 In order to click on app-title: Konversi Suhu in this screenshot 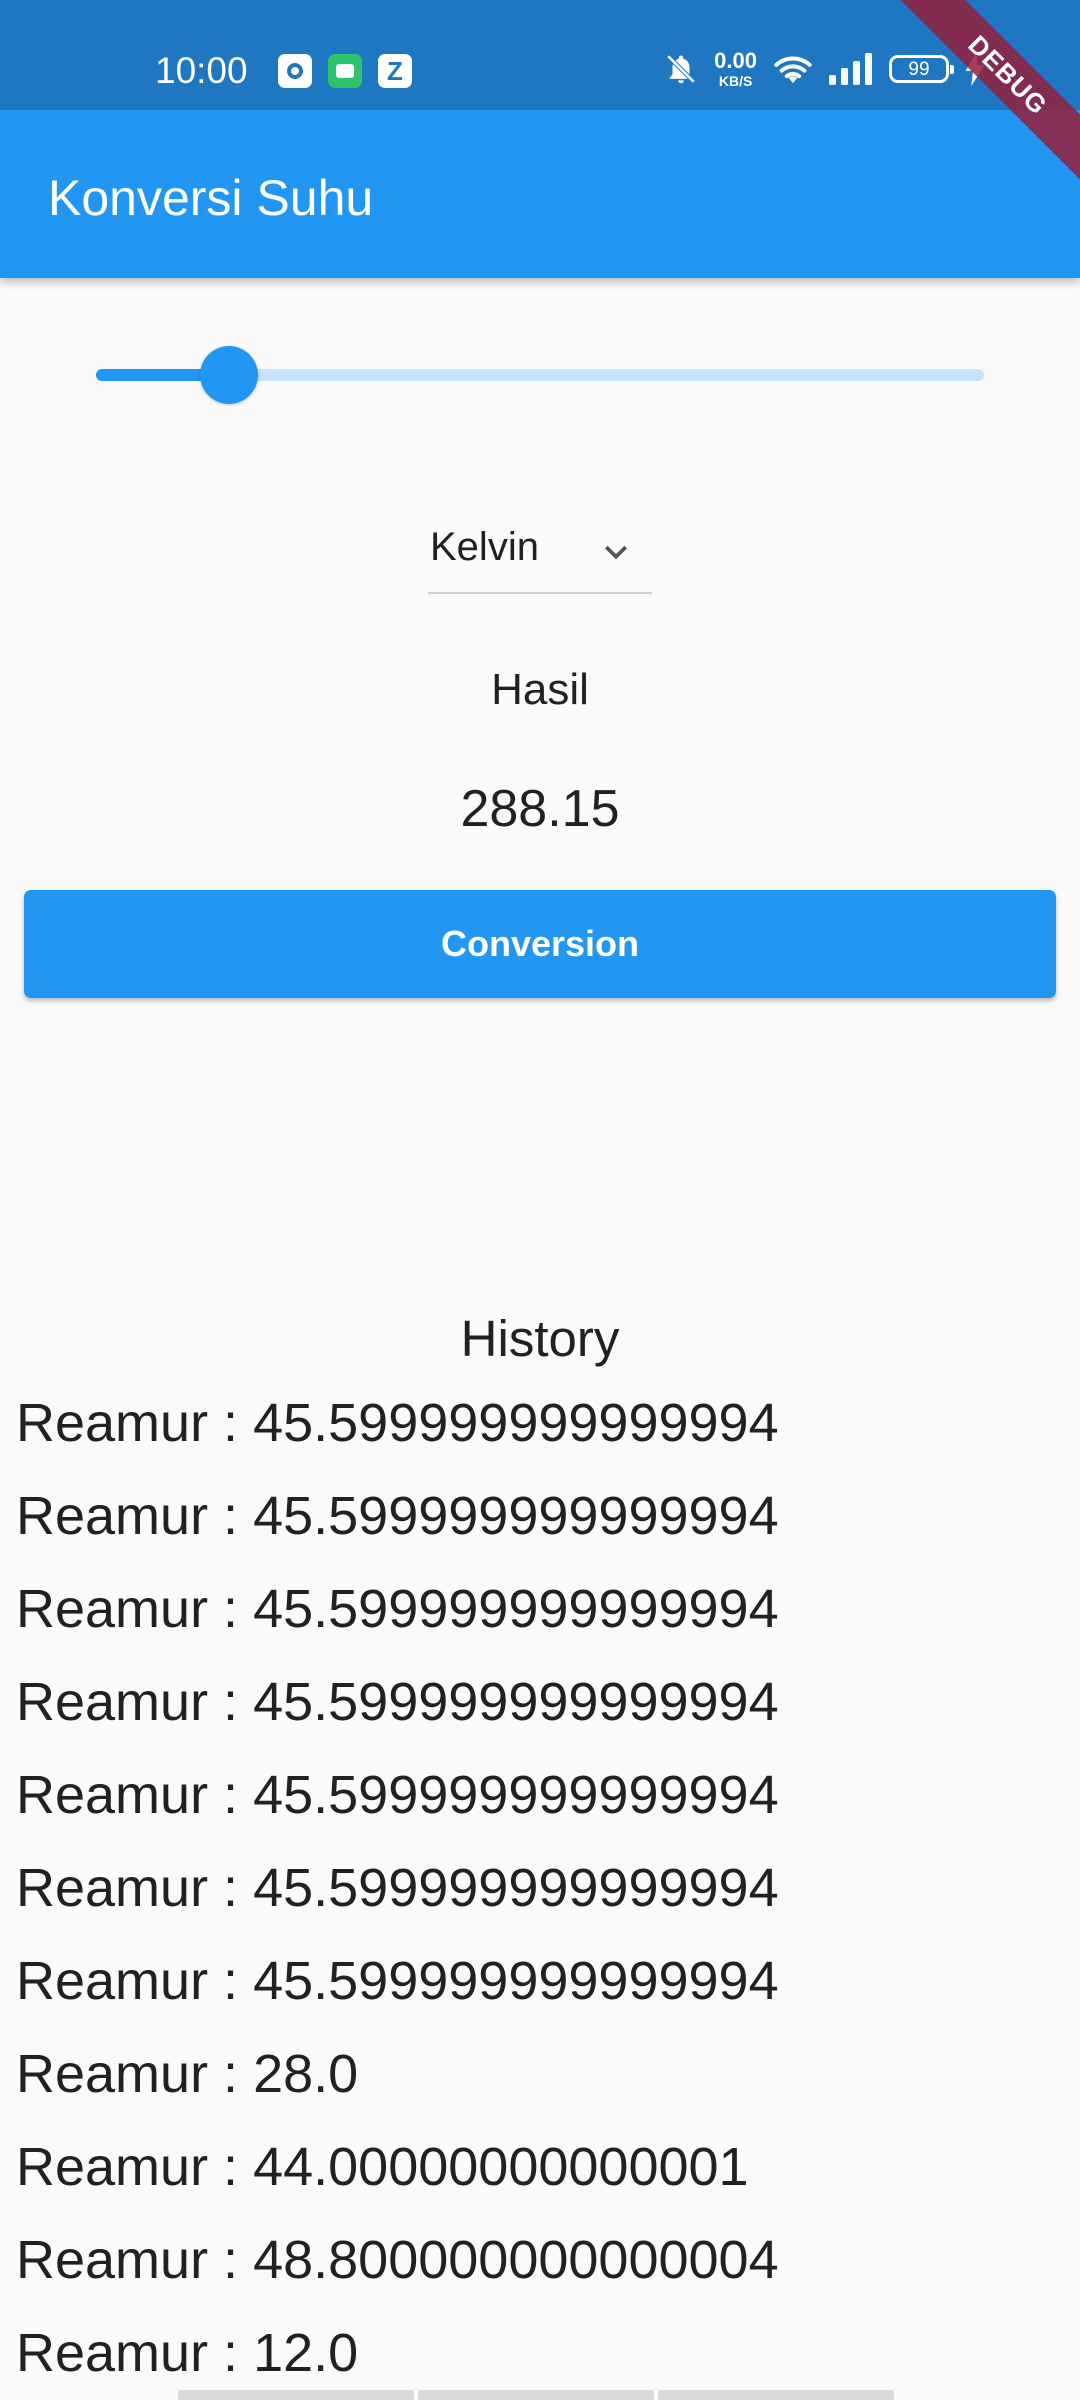, I will do `click(211, 198)`.